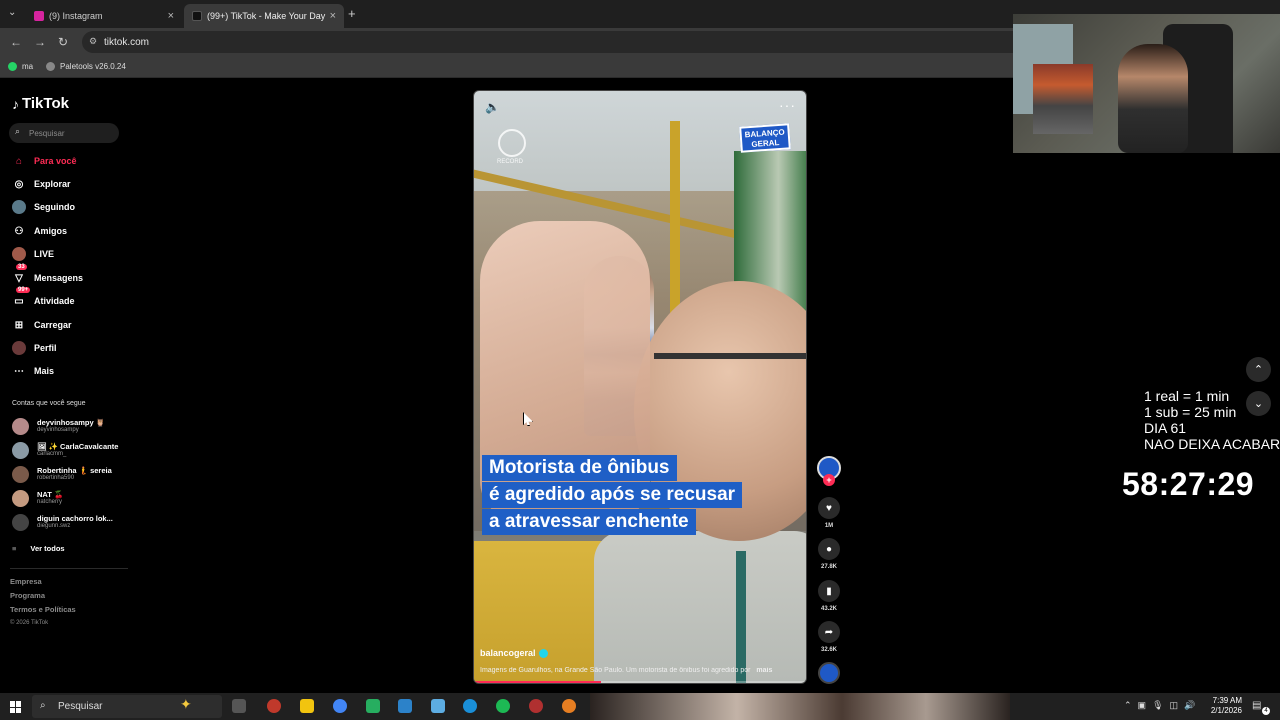 The width and height of the screenshot is (1280, 720). I want to click on microphone-icon: 🎙, so click(1157, 705).